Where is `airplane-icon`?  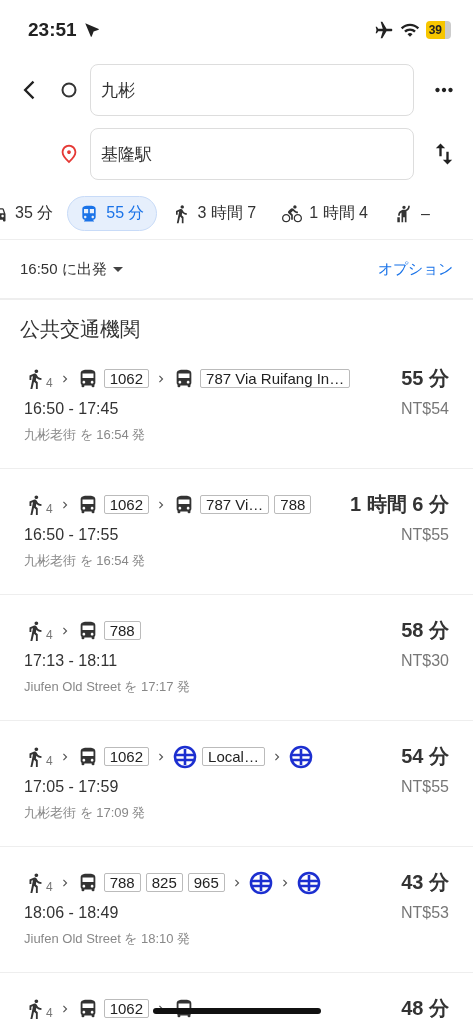 airplane-icon is located at coordinates (383, 30).